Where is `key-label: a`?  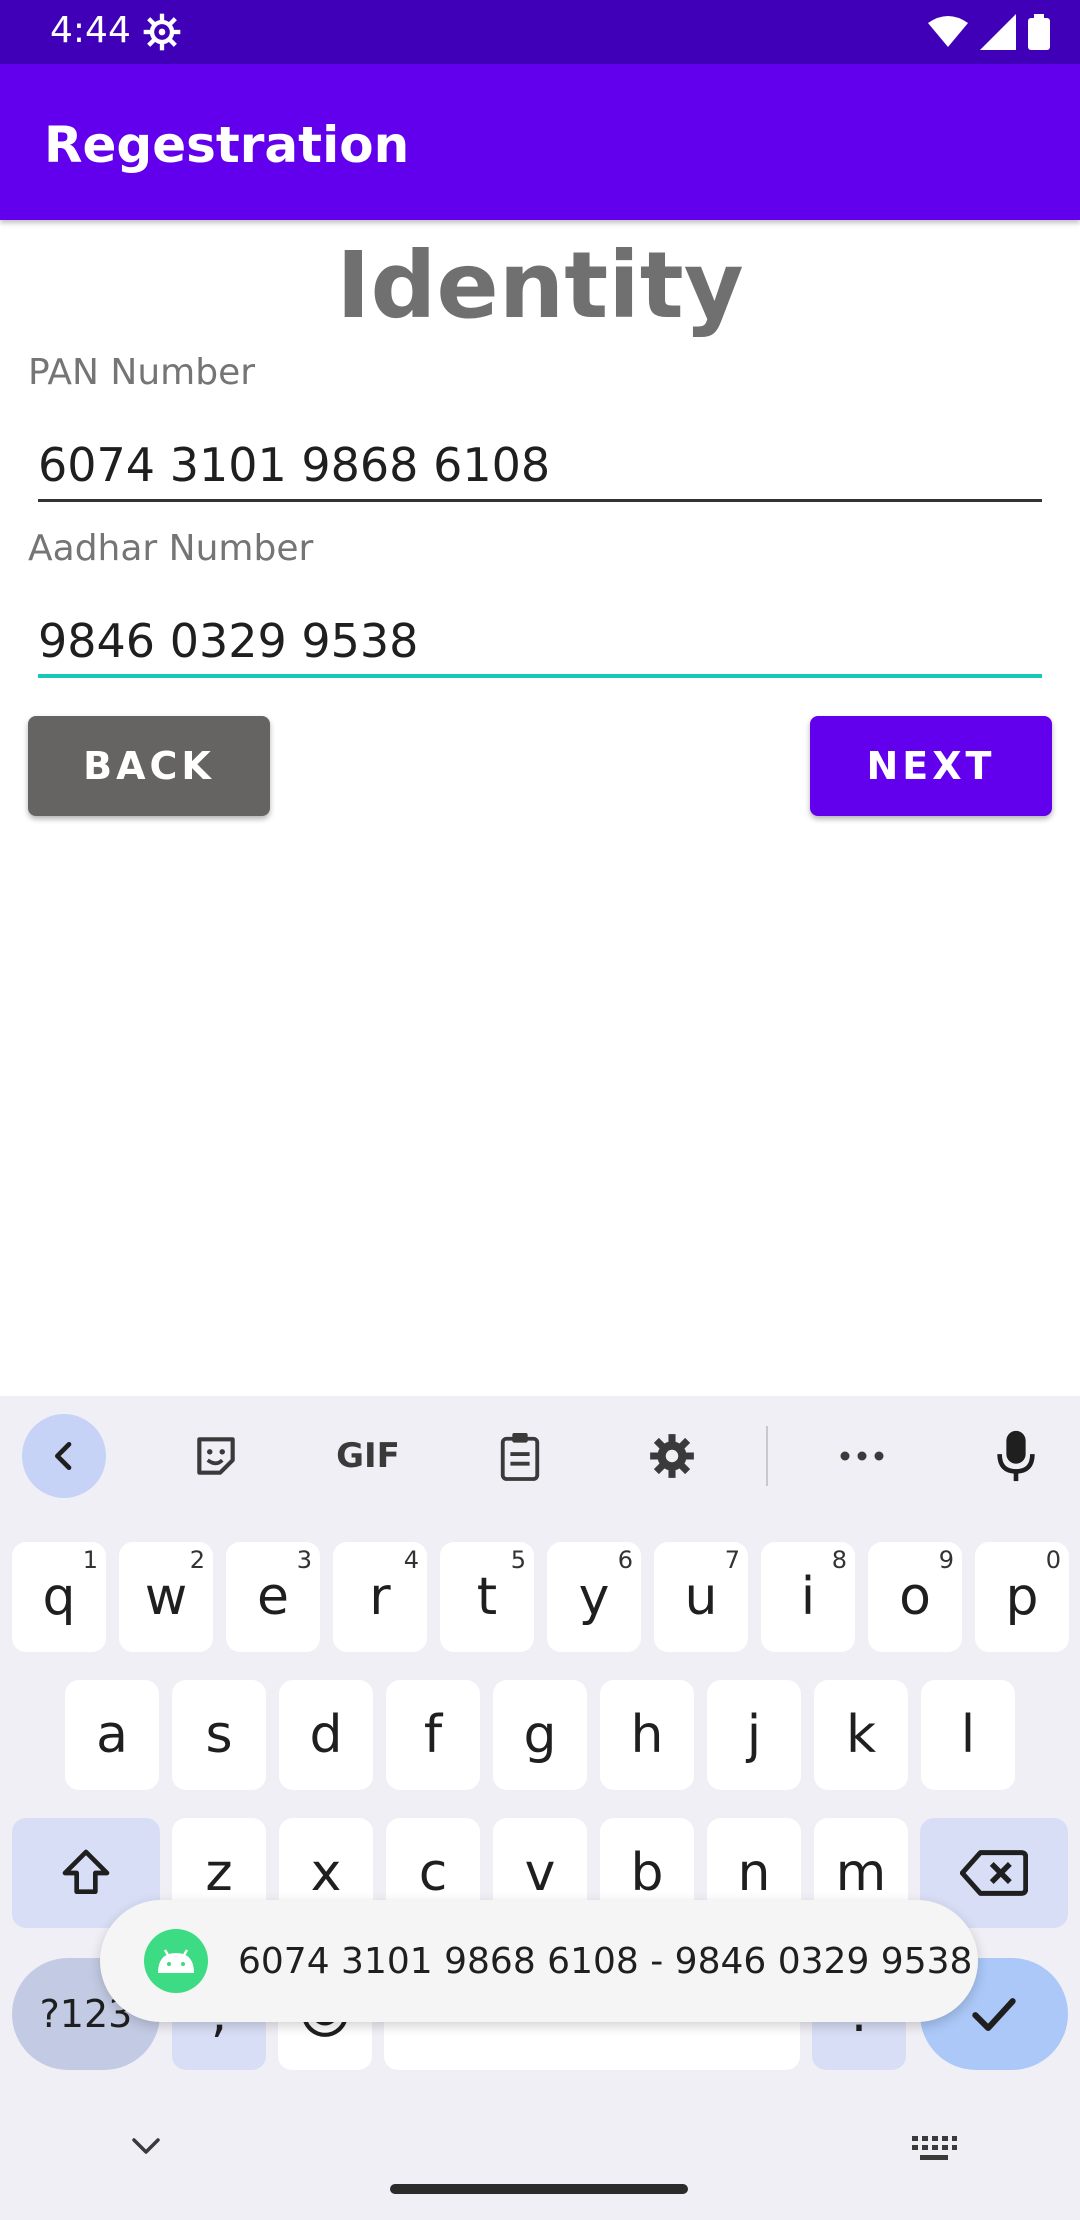
key-label: a is located at coordinates (112, 1735).